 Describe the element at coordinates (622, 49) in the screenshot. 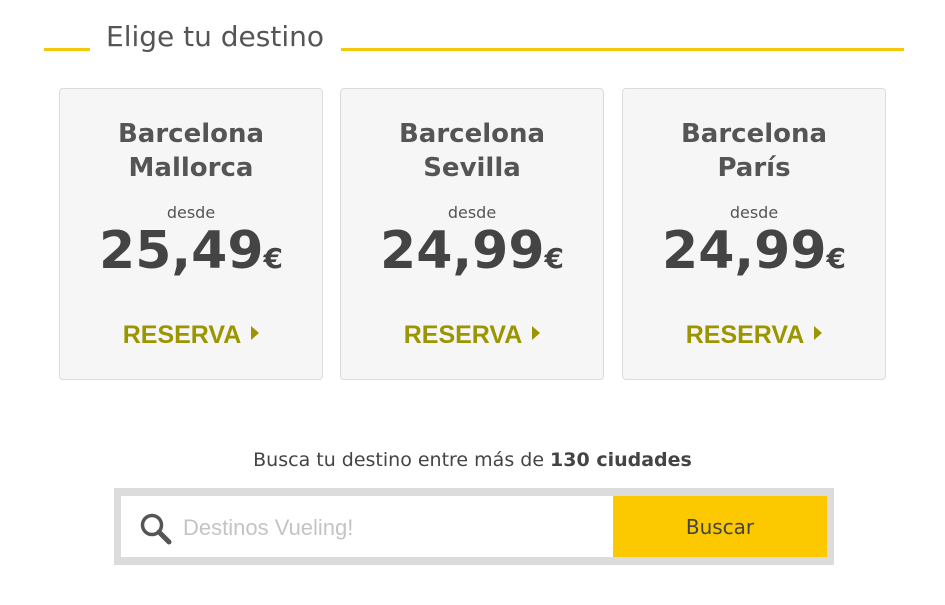

I see `header-rule-right` at that location.